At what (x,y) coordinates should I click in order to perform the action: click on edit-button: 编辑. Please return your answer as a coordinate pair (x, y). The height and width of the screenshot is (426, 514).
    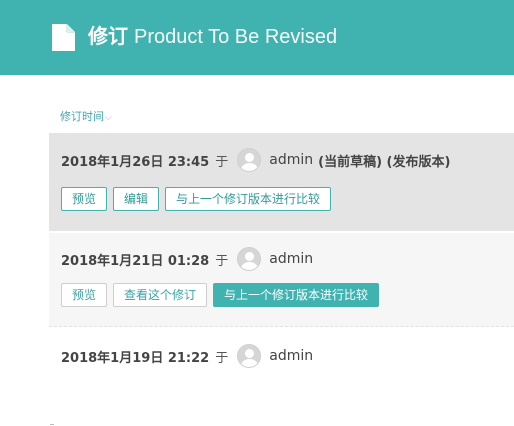
    Looking at the image, I should click on (136, 199).